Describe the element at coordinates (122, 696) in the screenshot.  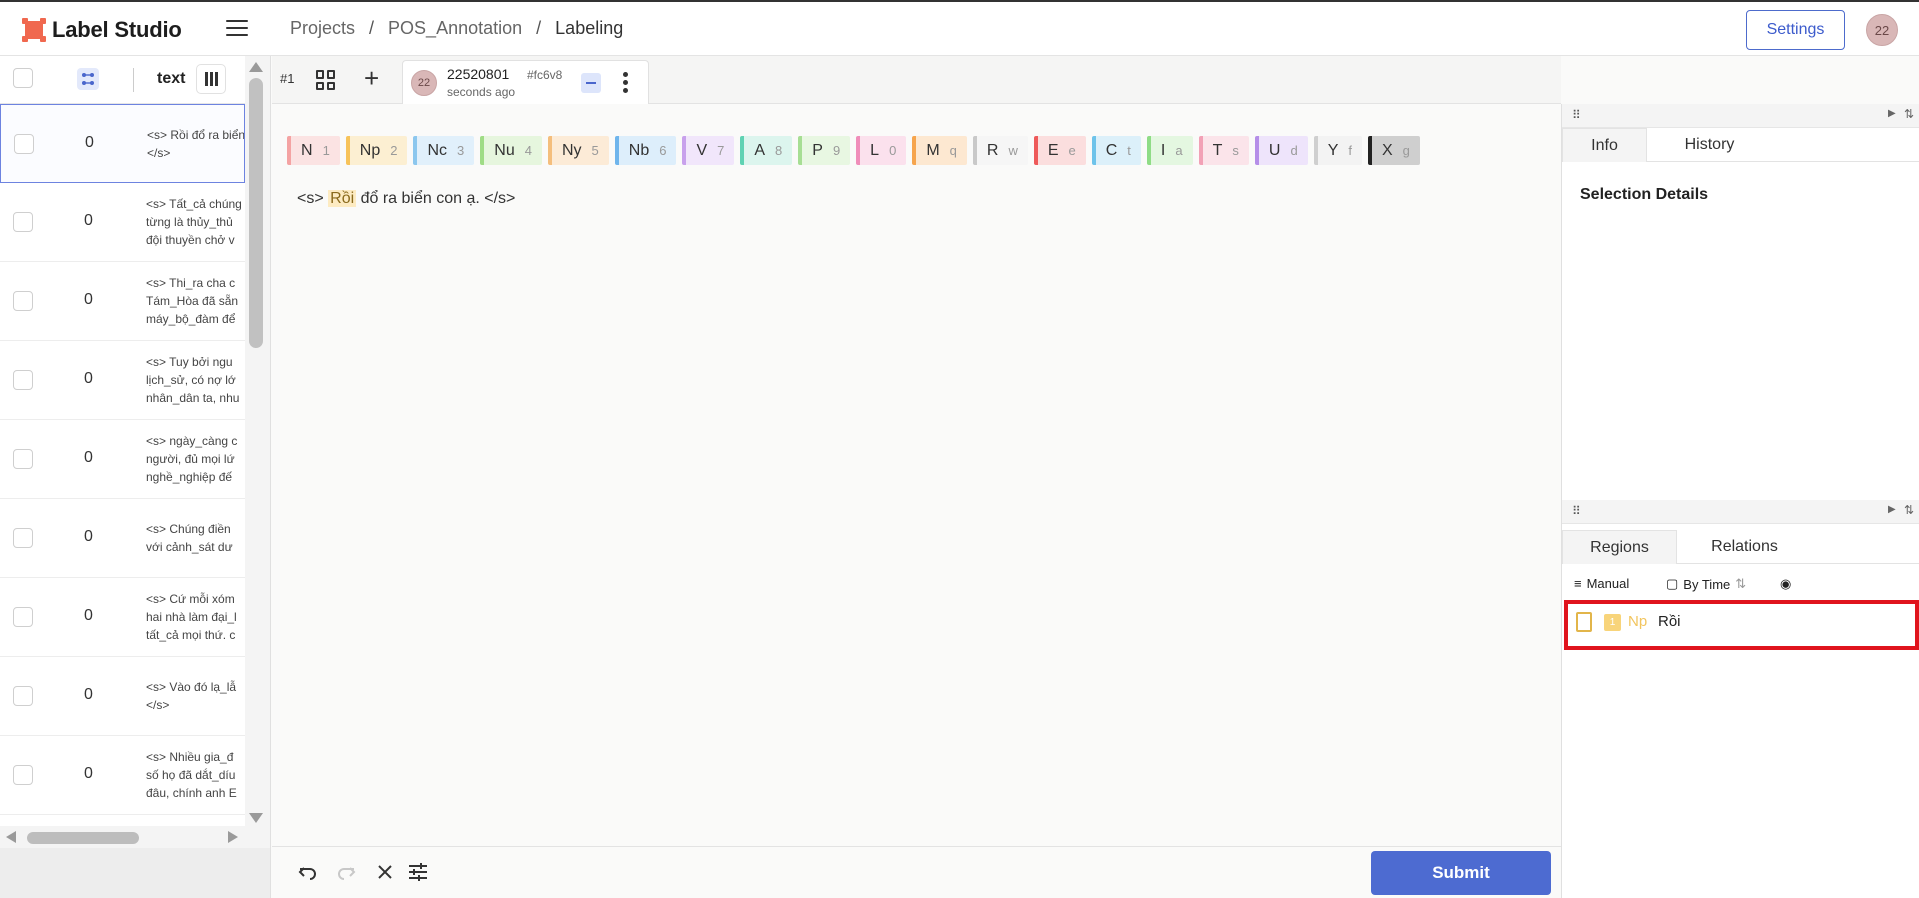
I see `task-row: 0 <s> Vào đó lạ_lẫ </s>` at that location.